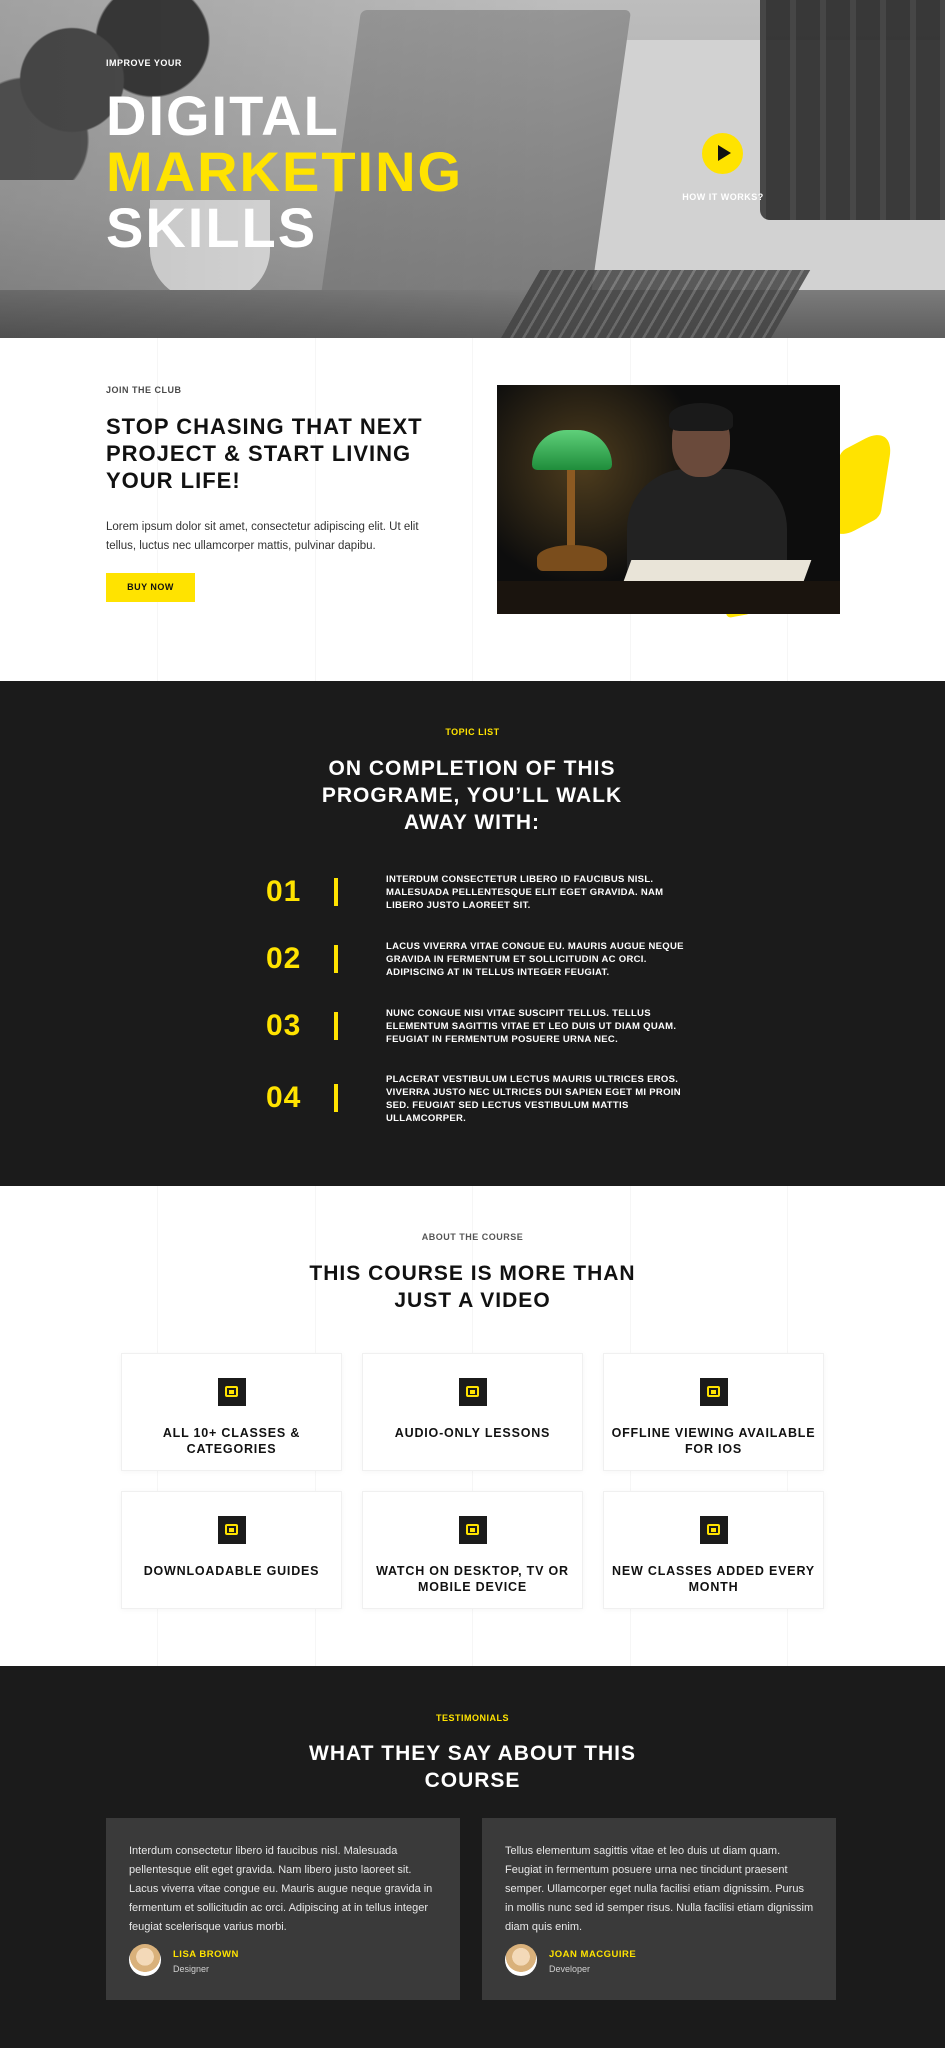 The image size is (945, 2048). Describe the element at coordinates (284, 1025) in the screenshot. I see `topic-number-3: 03` at that location.